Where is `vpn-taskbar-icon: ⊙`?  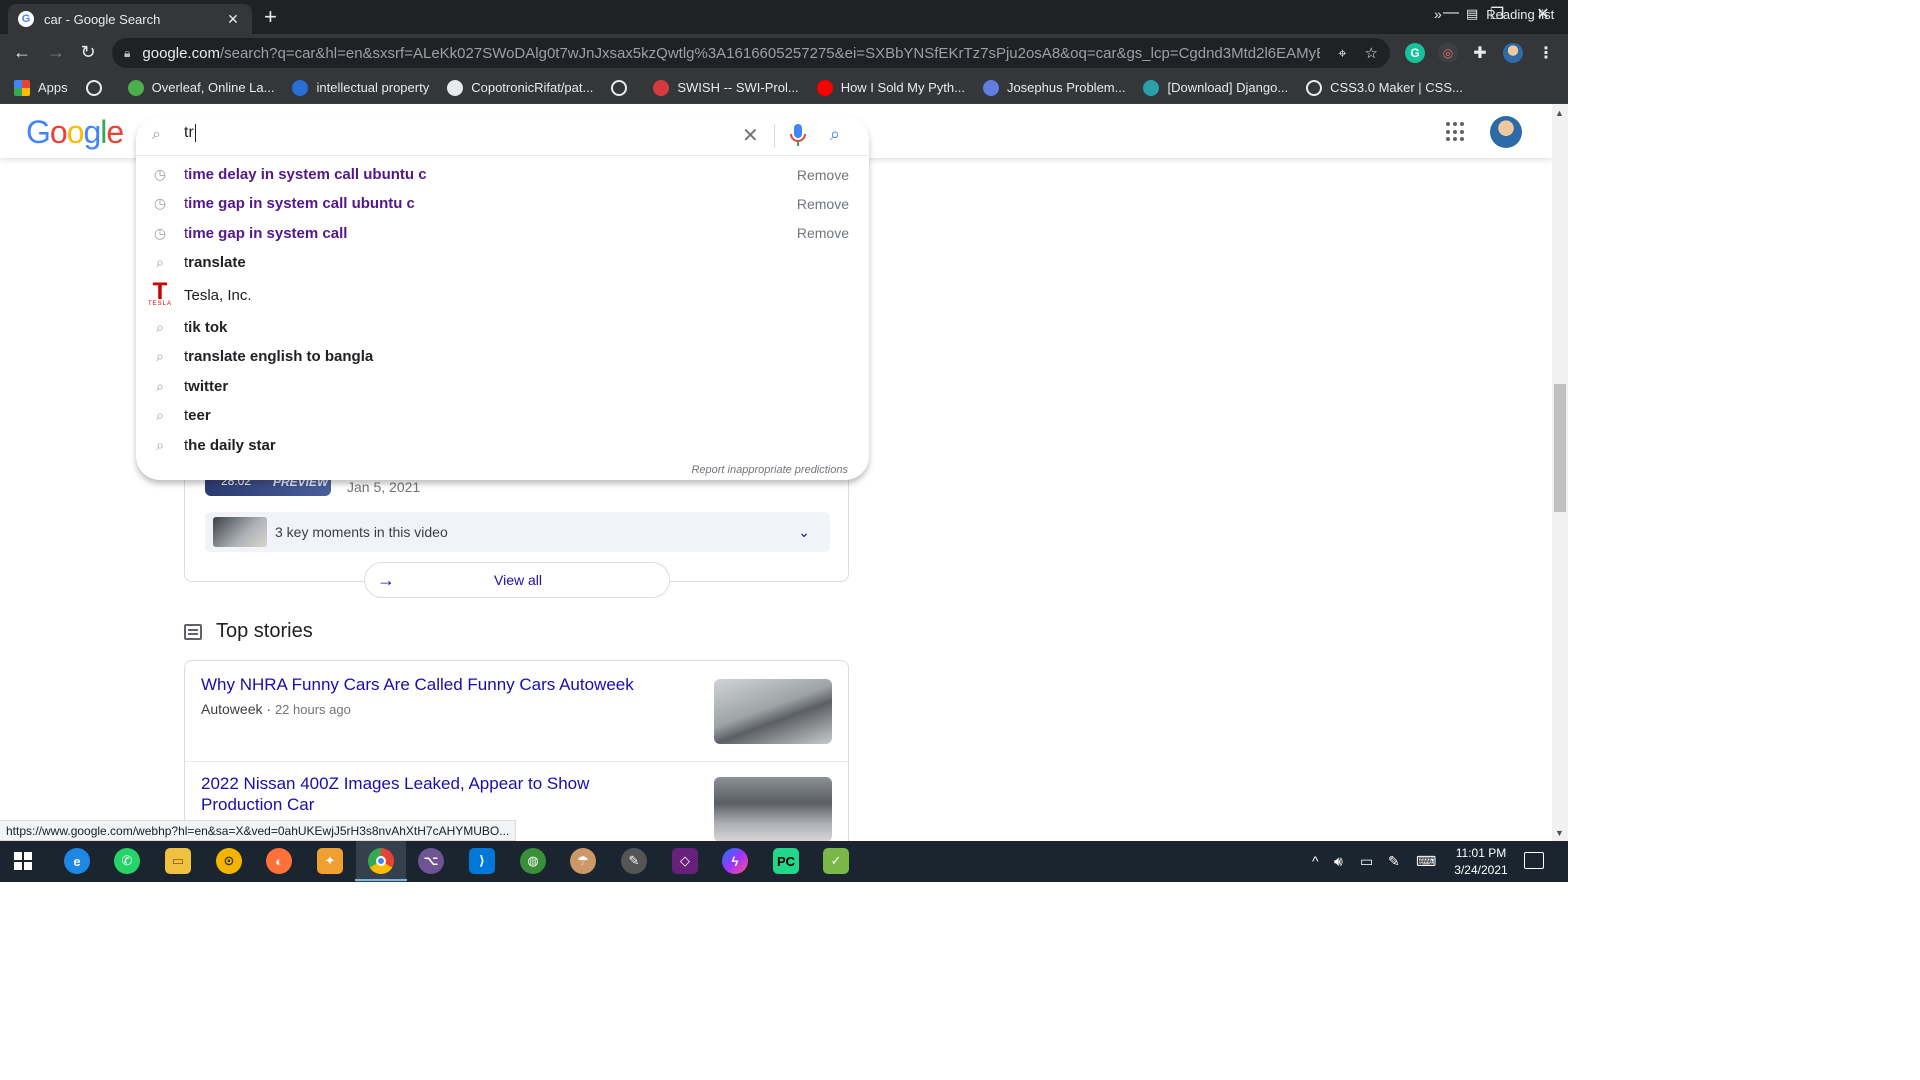 vpn-taskbar-icon: ⊙ is located at coordinates (229, 861).